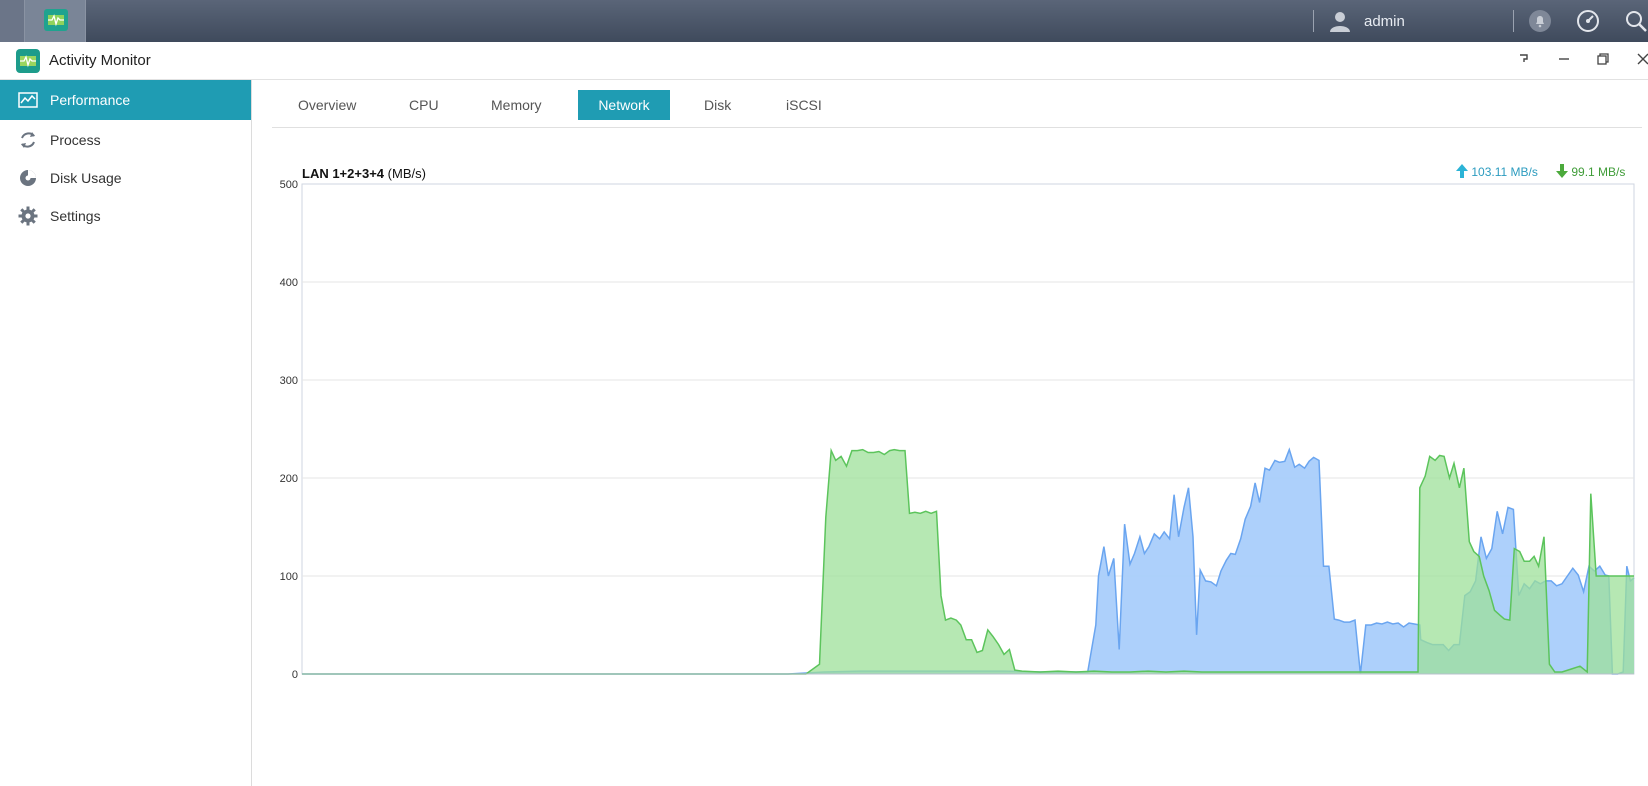  I want to click on y-tick-label: 400, so click(289, 283).